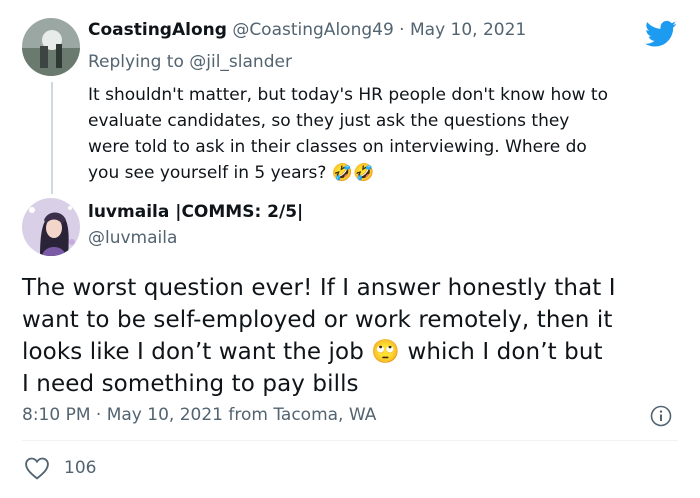 The image size is (700, 498). I want to click on replying-handle: @jil_slander, so click(240, 62).